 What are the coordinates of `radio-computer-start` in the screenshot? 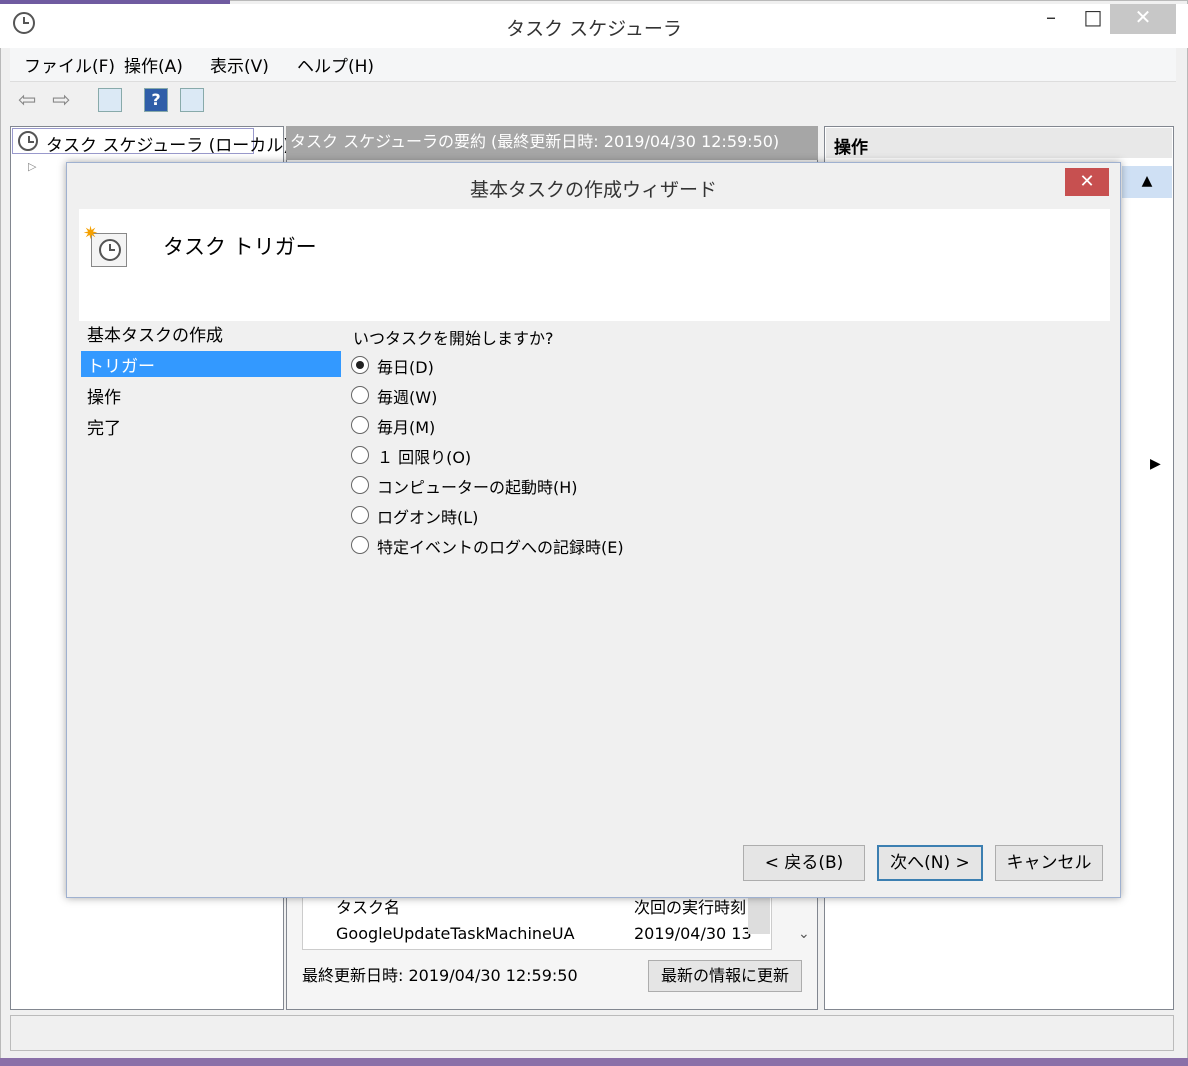 It's located at (360, 485).